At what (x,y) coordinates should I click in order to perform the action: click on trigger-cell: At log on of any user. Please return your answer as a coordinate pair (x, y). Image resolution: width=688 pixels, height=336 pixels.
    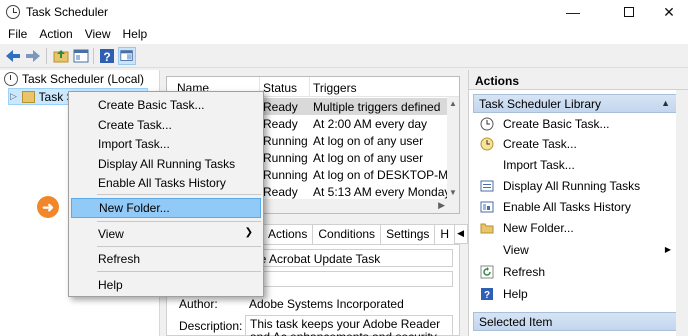
    Looking at the image, I should click on (368, 158).